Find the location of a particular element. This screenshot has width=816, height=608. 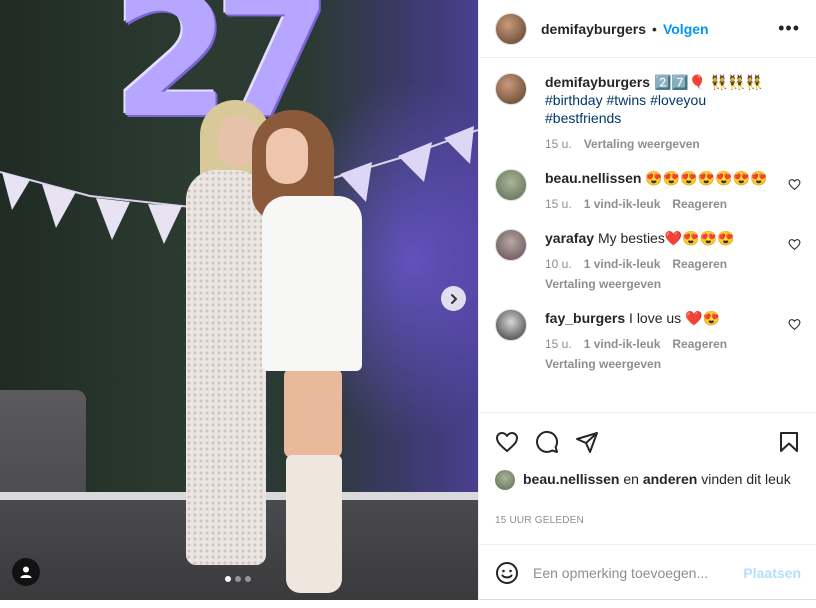

person-left-lace-jumpsuit is located at coordinates (226, 367).